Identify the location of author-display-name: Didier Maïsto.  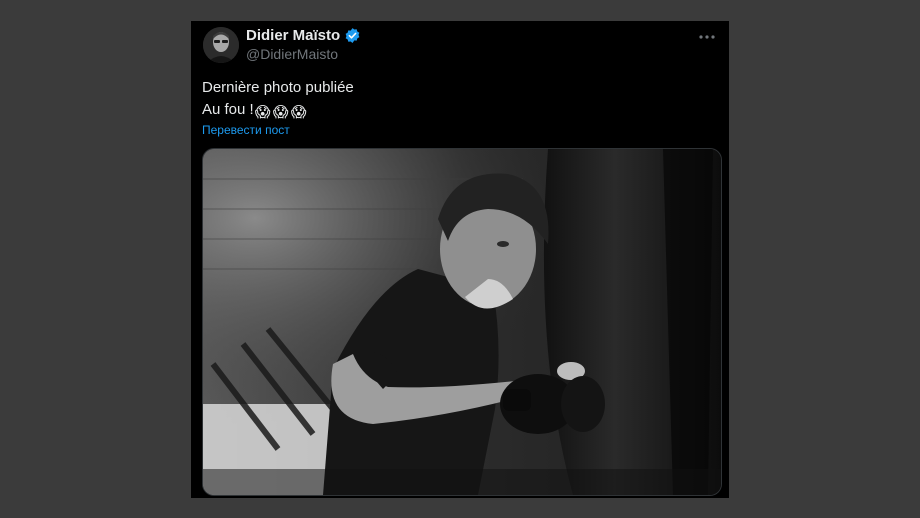
(293, 35).